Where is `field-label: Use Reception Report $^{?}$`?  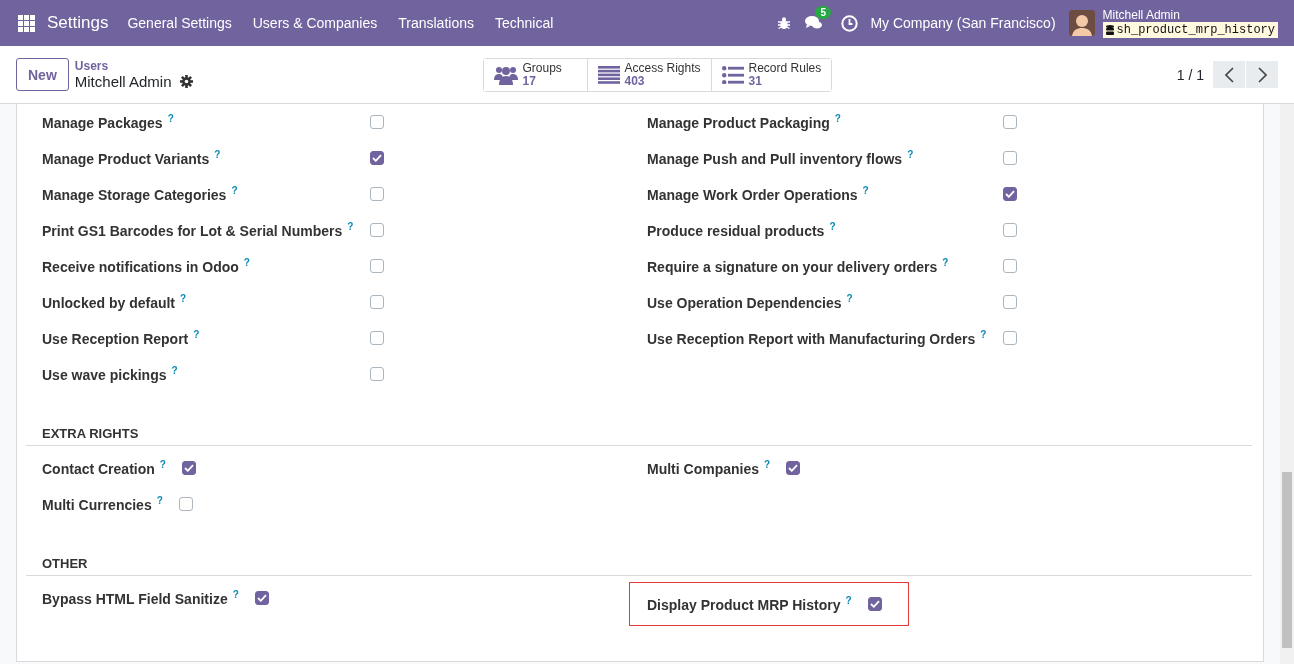 field-label: Use Reception Report $^{?}$ is located at coordinates (121, 338).